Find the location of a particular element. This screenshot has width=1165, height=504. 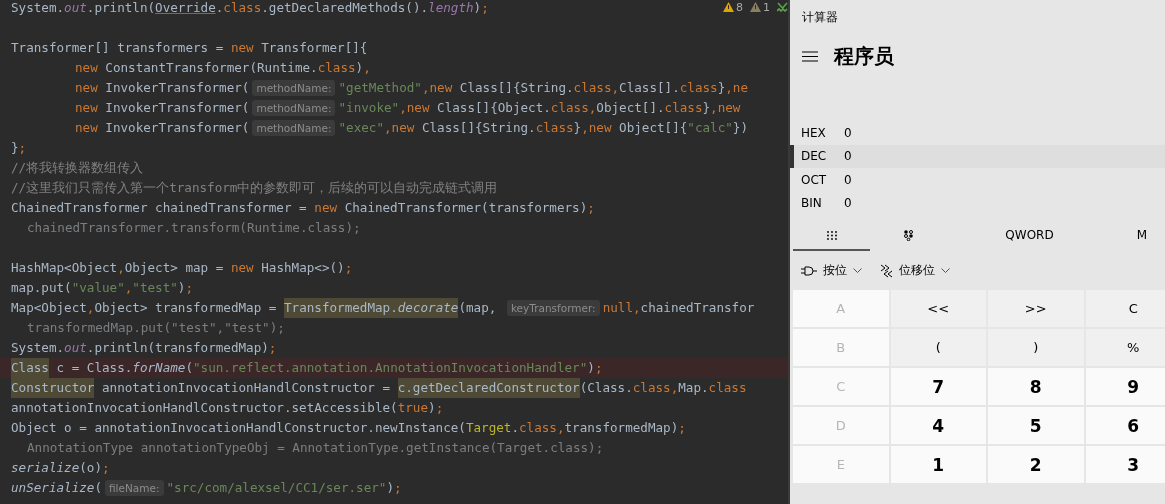

dimmed-code: chainedTransformer.transform(Runtime.class); is located at coordinates (194, 228).